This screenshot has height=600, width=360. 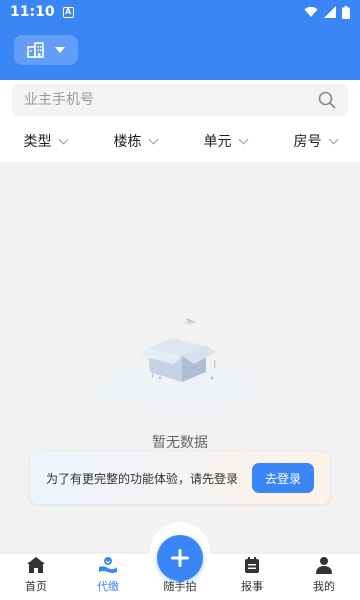 I want to click on tab-label: 我的, so click(x=324, y=586).